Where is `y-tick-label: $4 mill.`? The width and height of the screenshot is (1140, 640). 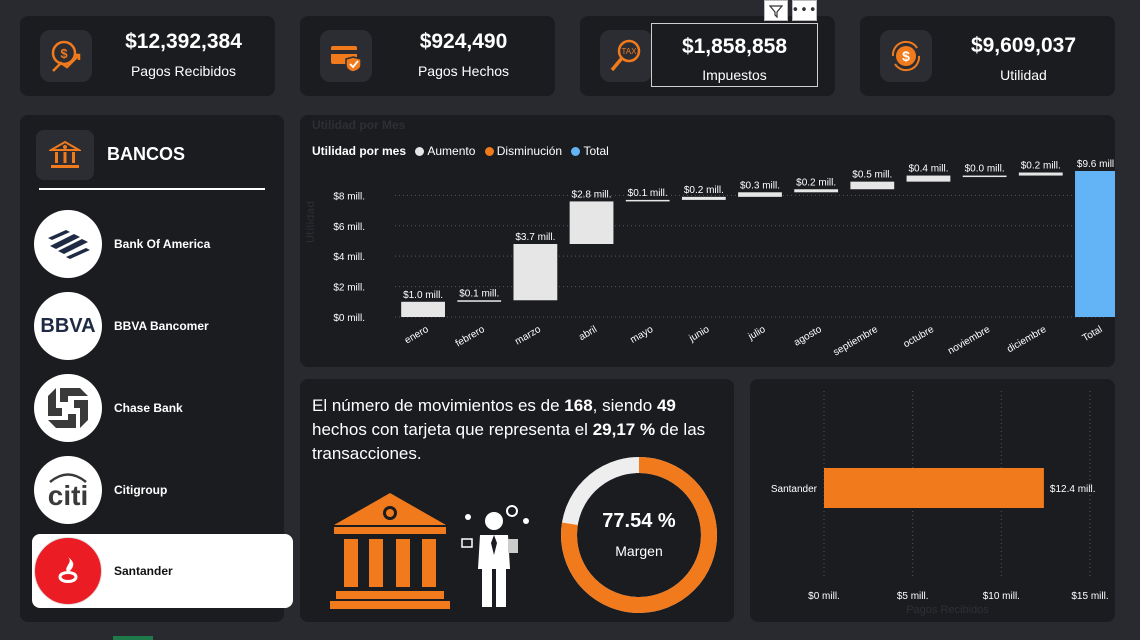 y-tick-label: $4 mill. is located at coordinates (349, 257).